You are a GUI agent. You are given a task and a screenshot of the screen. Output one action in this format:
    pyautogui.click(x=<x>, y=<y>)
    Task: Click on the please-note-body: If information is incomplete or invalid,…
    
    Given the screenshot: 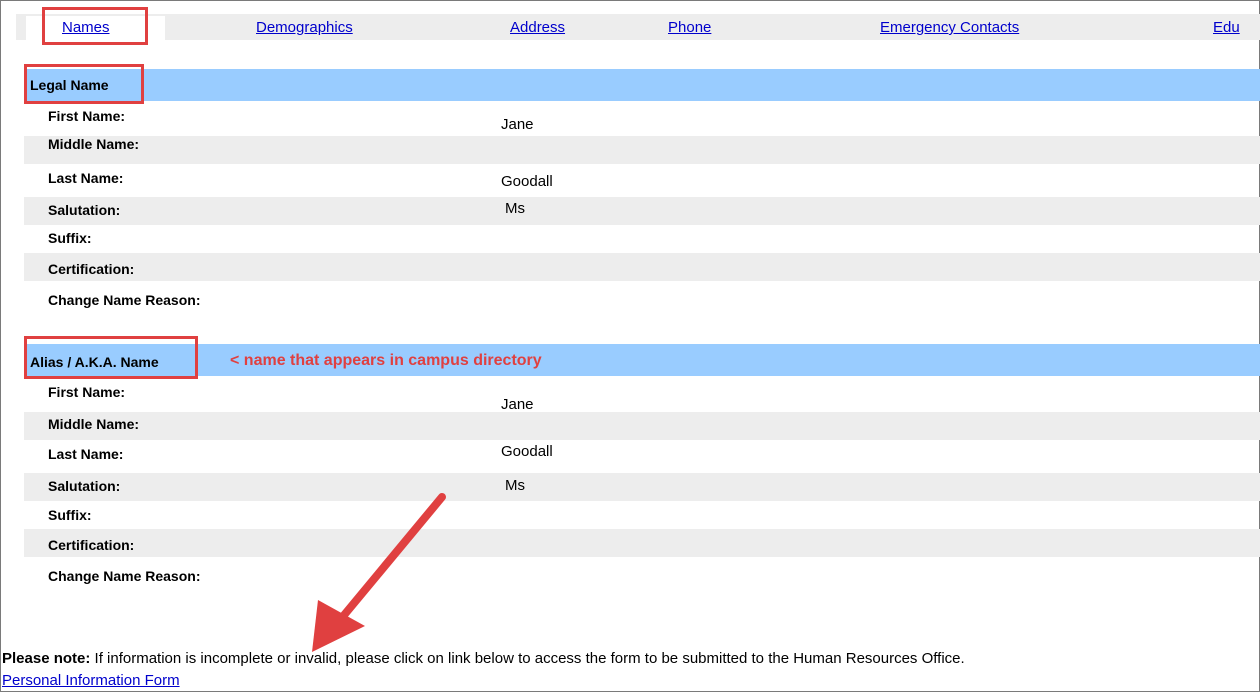 What is the action you would take?
    pyautogui.click(x=527, y=658)
    